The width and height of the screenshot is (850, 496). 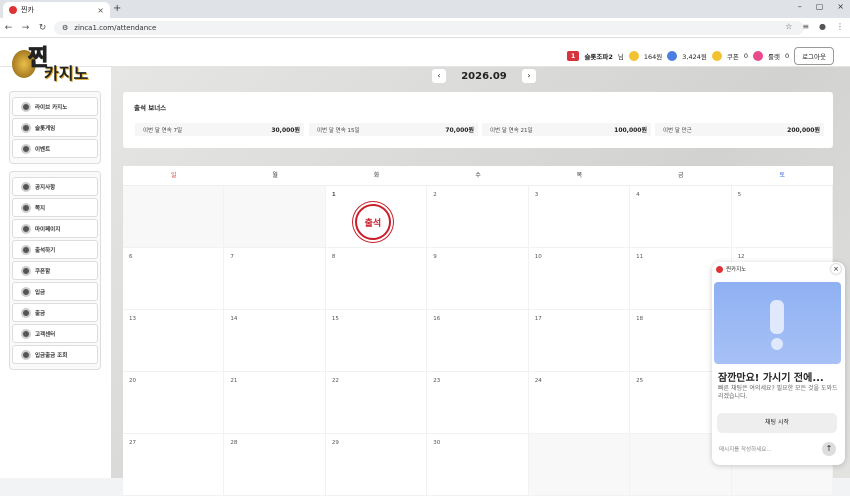 I want to click on day-number: 8, so click(x=333, y=257).